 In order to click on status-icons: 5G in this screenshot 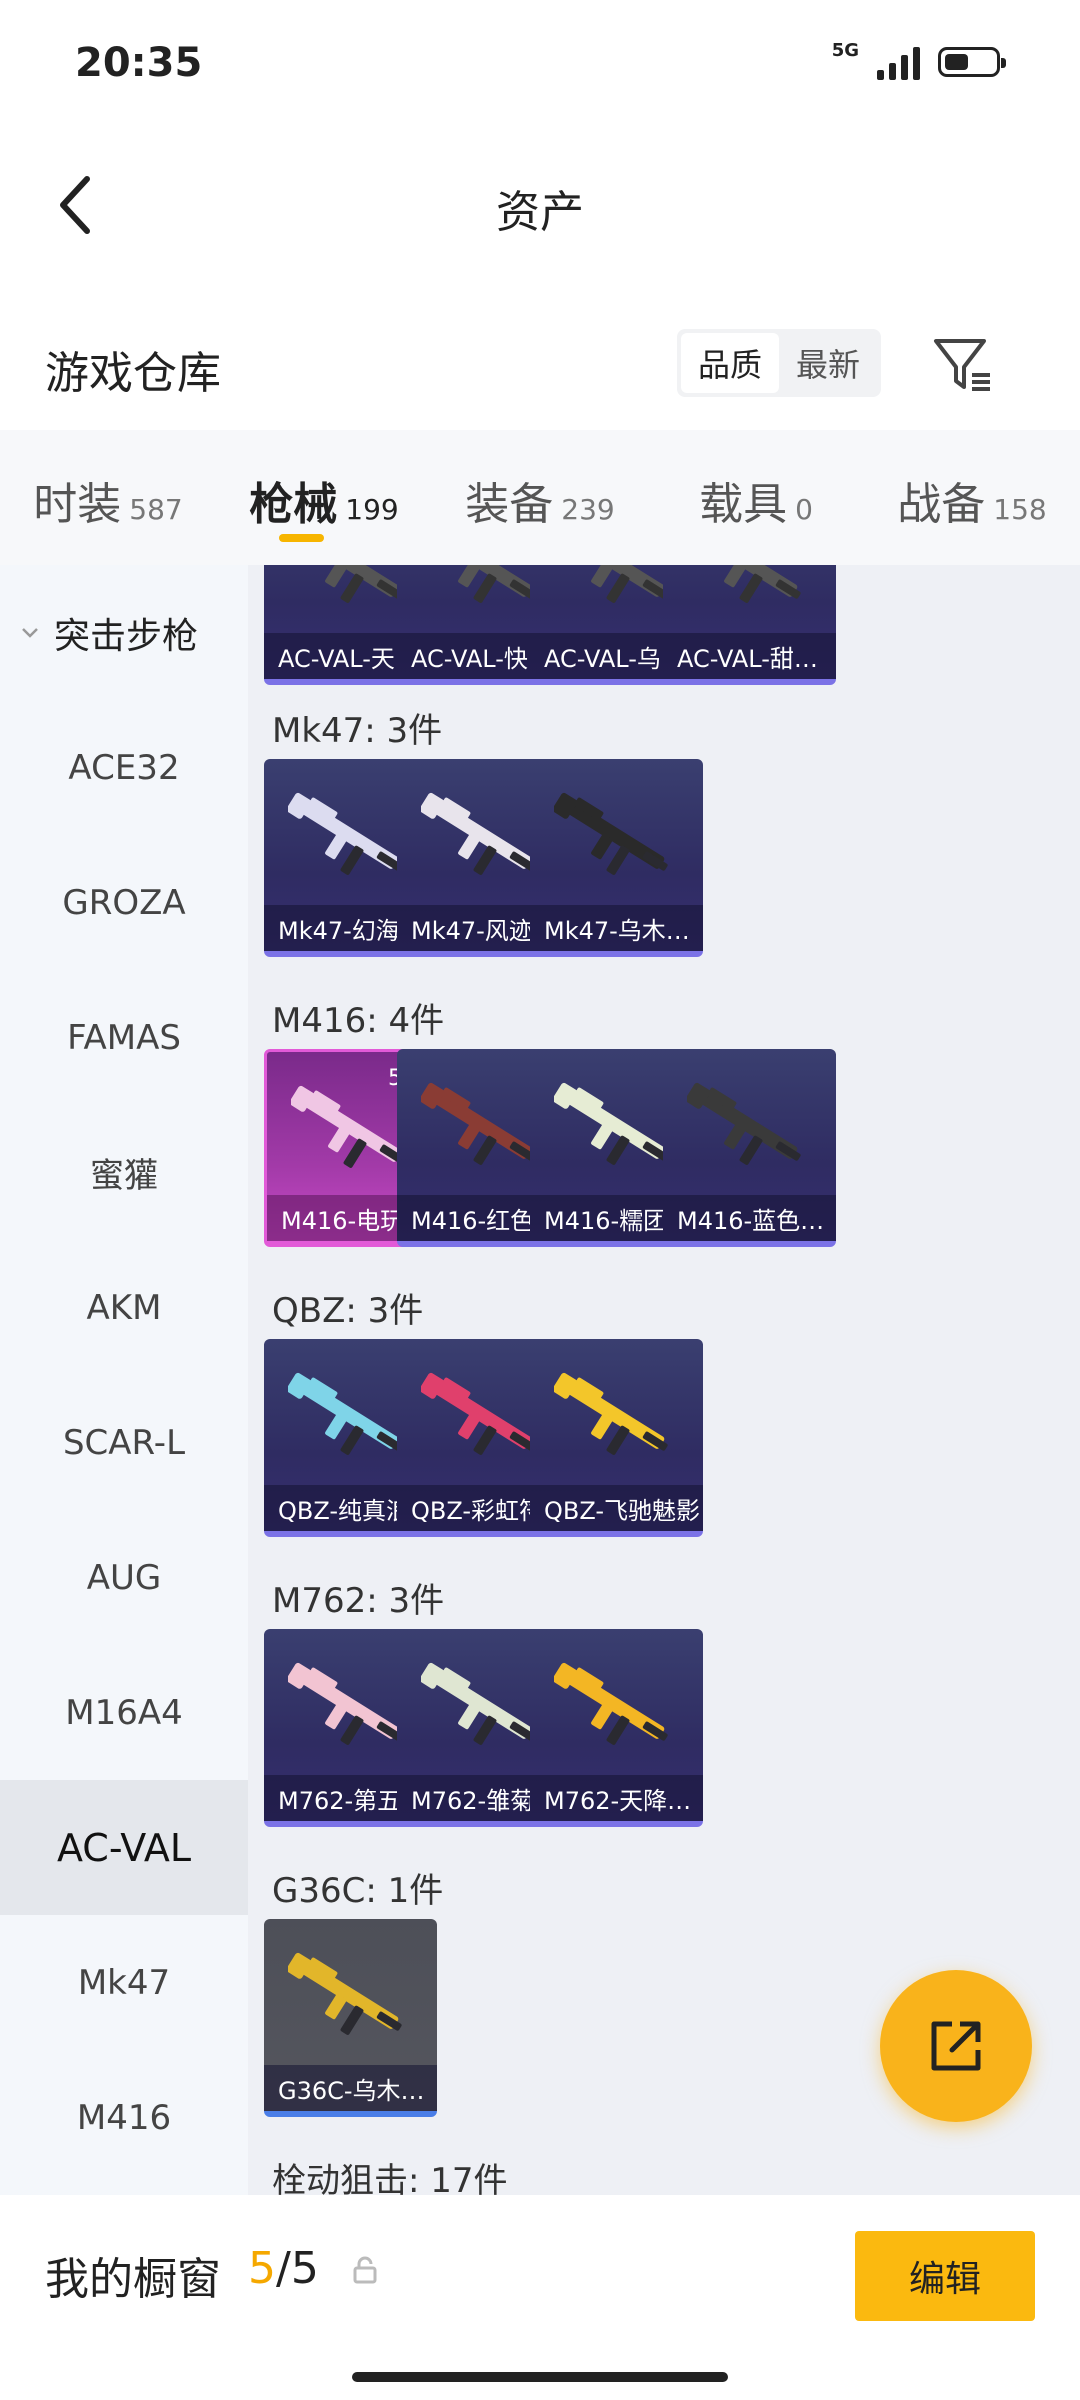, I will do `click(919, 60)`.